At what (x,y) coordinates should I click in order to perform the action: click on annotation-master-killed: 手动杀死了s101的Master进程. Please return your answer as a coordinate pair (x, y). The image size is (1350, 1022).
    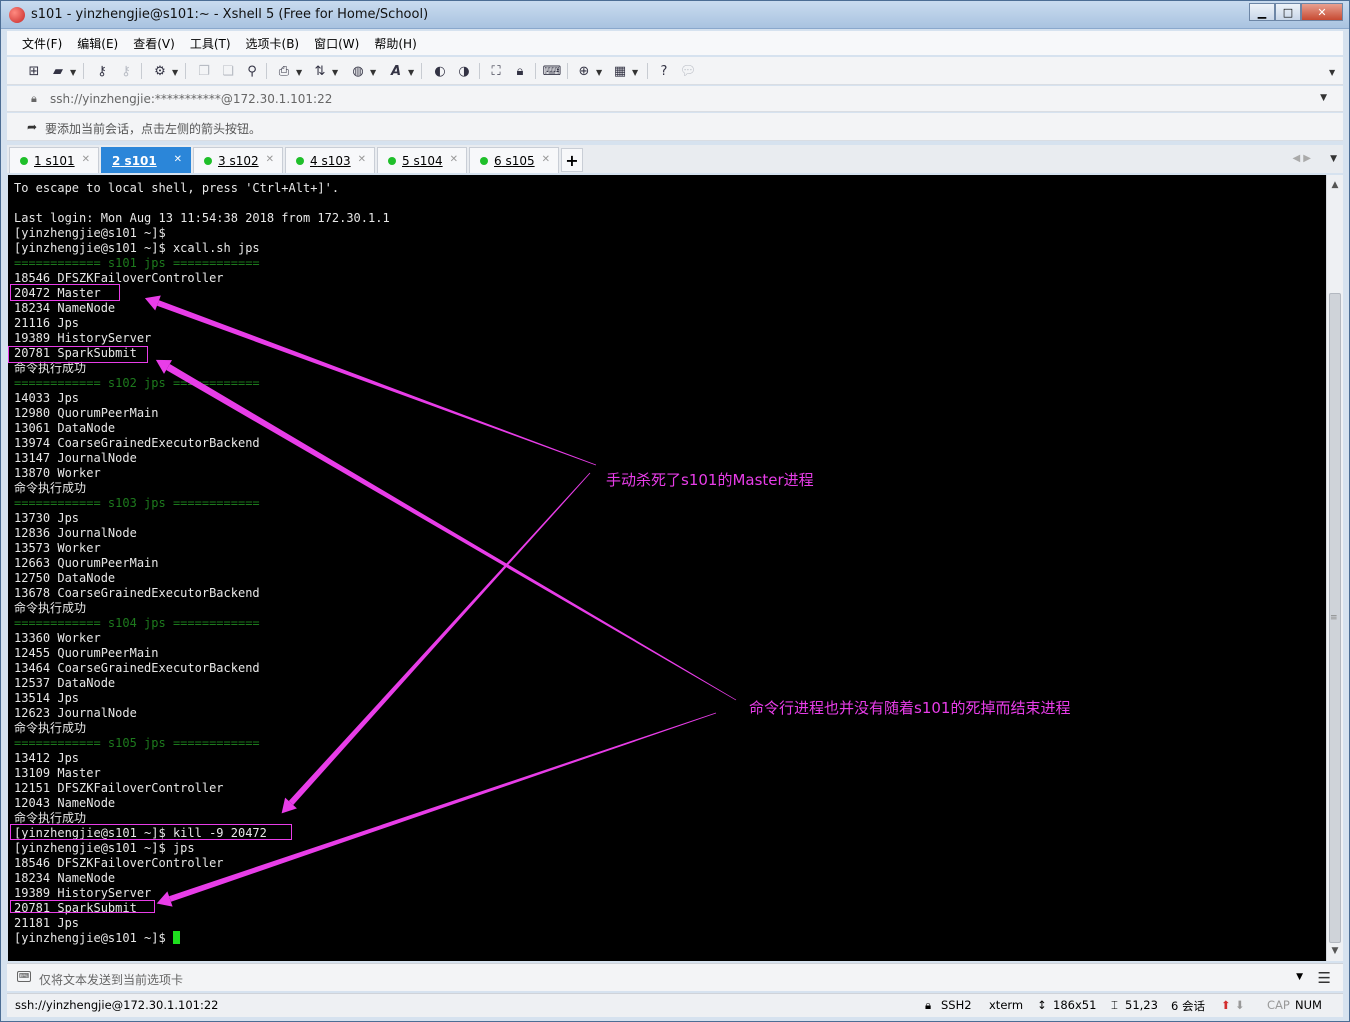
    Looking at the image, I should click on (710, 480).